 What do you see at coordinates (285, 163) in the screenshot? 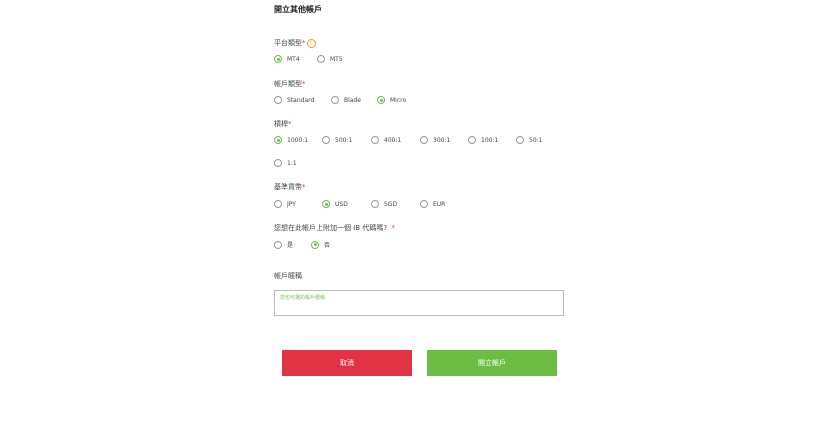
I see `radio-leverage-1: 1:1` at bounding box center [285, 163].